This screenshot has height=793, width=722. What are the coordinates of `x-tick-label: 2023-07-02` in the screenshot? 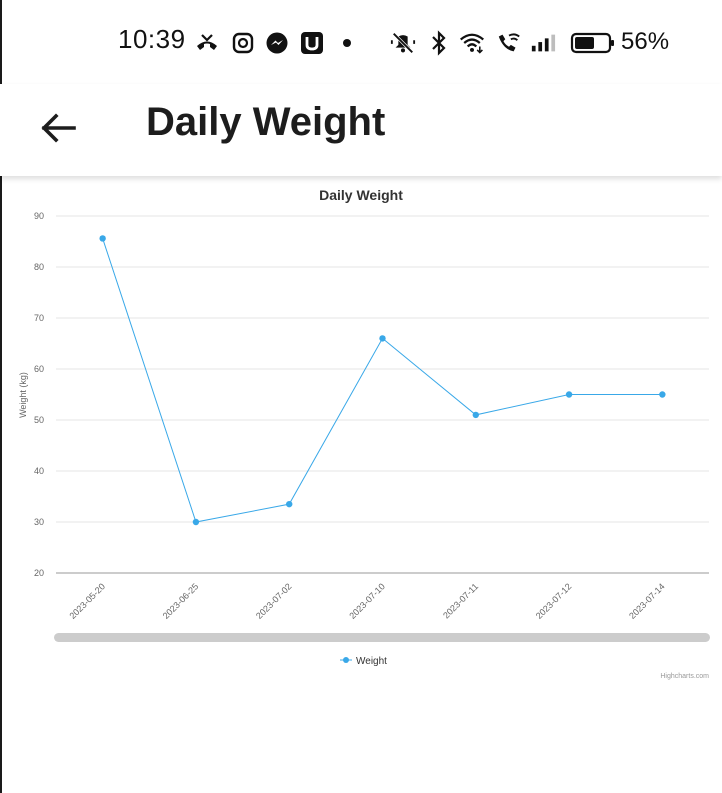 It's located at (274, 601).